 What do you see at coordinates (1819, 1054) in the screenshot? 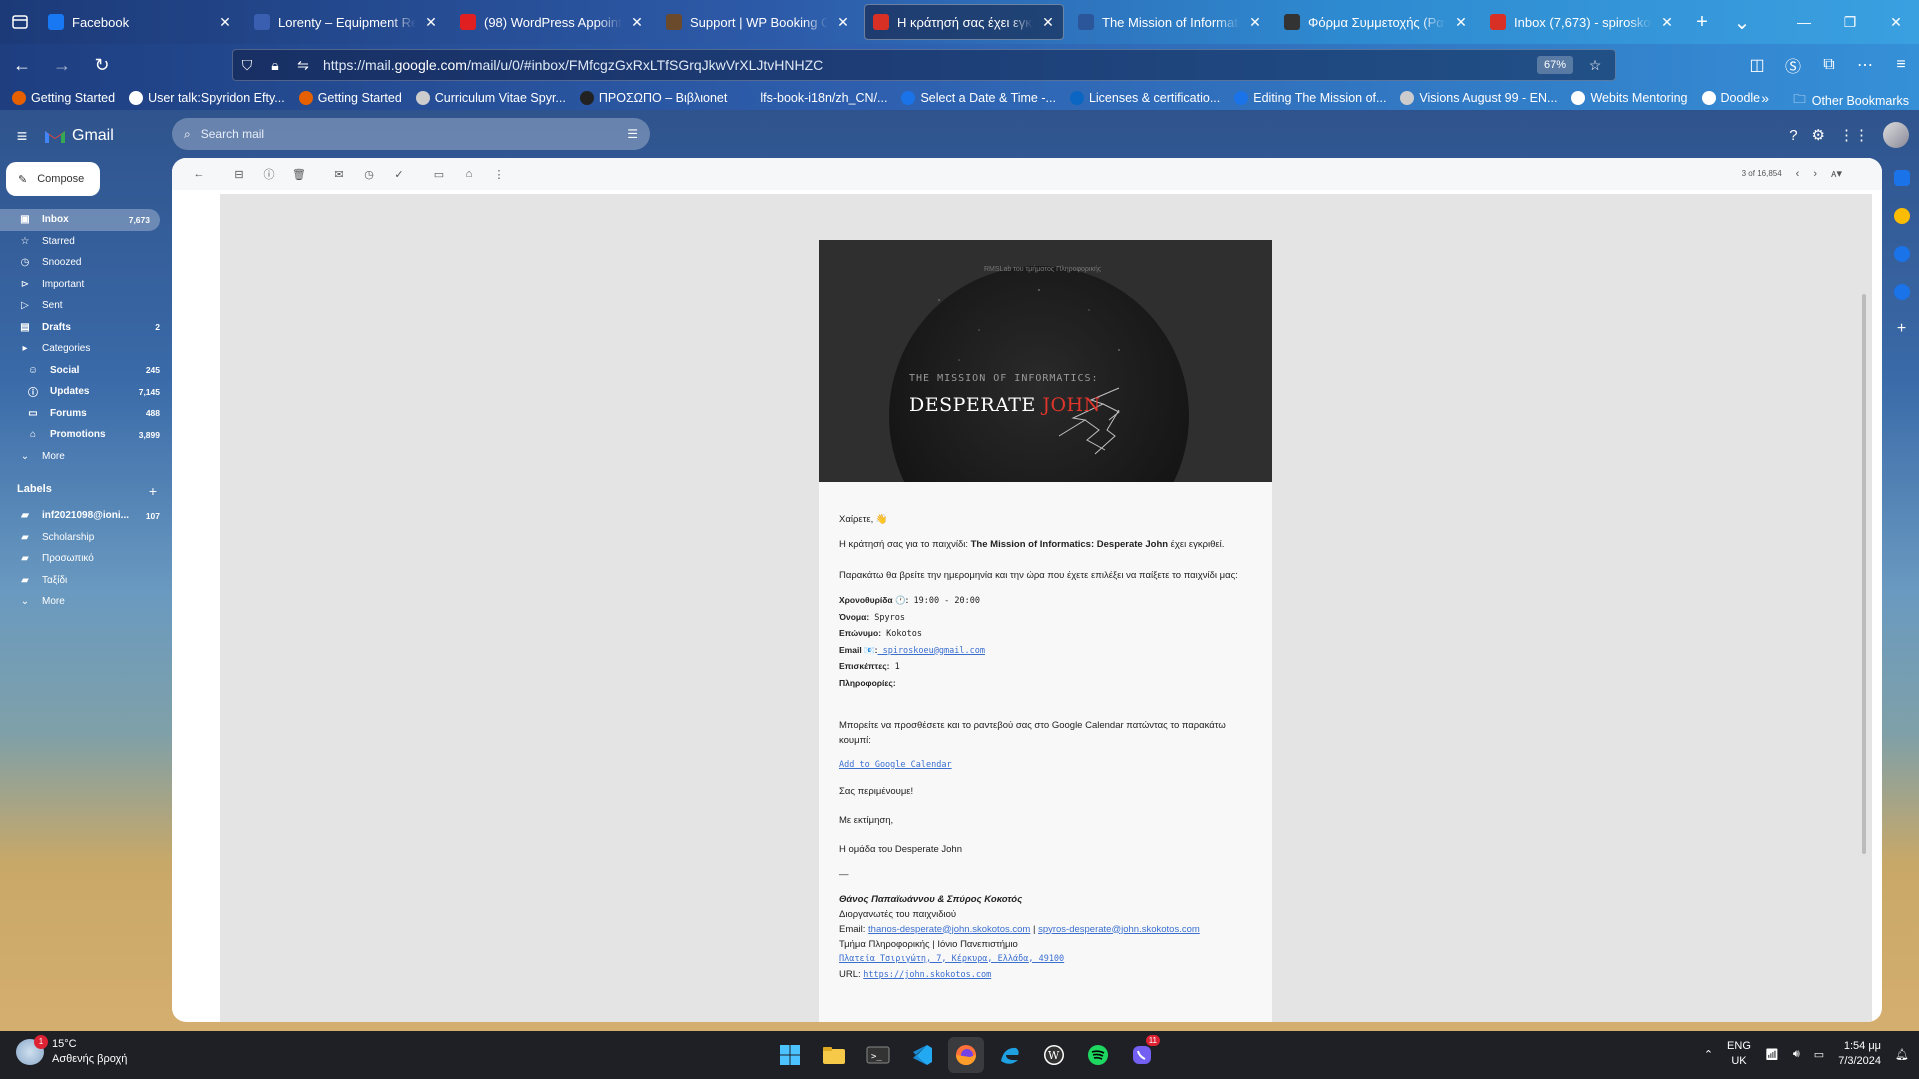
I see `battery-icon: ▭` at bounding box center [1819, 1054].